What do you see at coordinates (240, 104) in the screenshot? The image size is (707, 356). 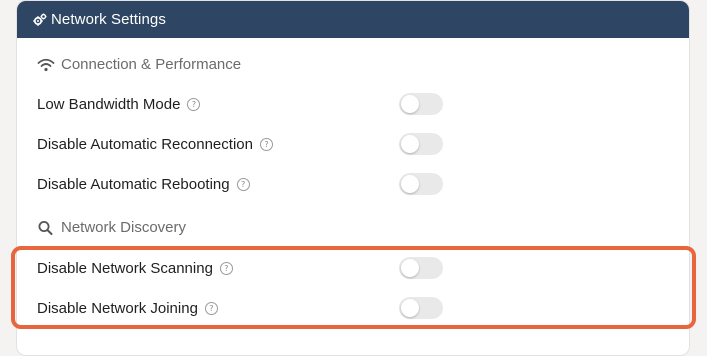 I see `setting-row-low-bandwidth: Low Bandwidth Mode ?` at bounding box center [240, 104].